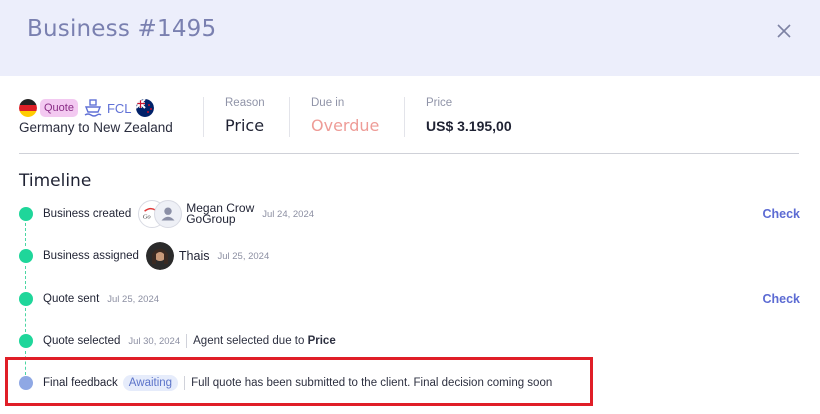 The image size is (820, 414). I want to click on mode-label: FCL, so click(119, 108).